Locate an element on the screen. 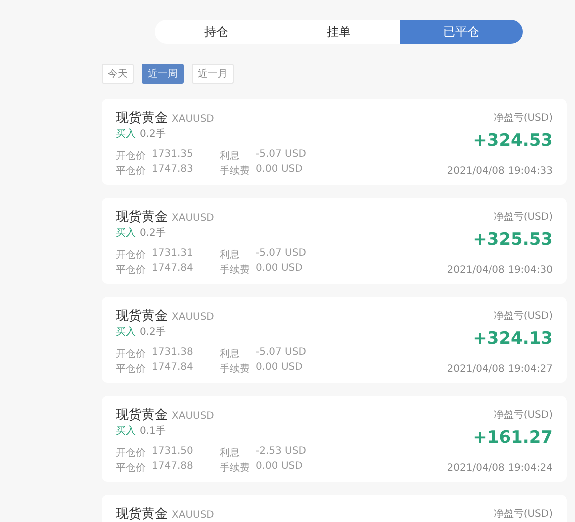 The width and height of the screenshot is (575, 522). filter-button: 近一月 is located at coordinates (213, 74).